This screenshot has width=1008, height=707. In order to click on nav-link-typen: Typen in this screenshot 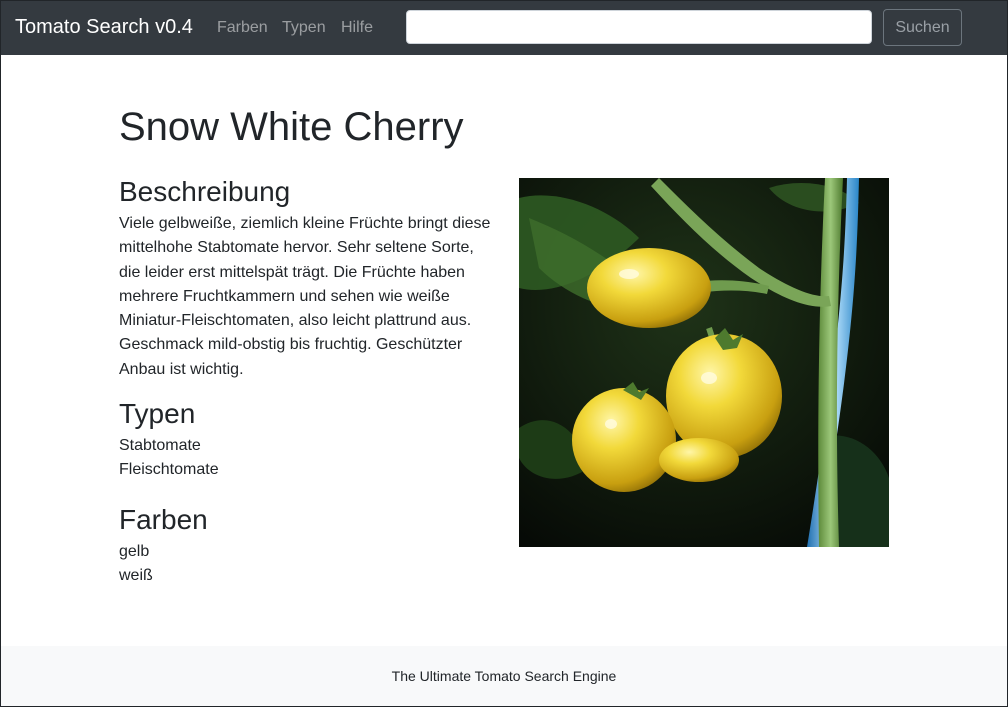, I will do `click(304, 28)`.